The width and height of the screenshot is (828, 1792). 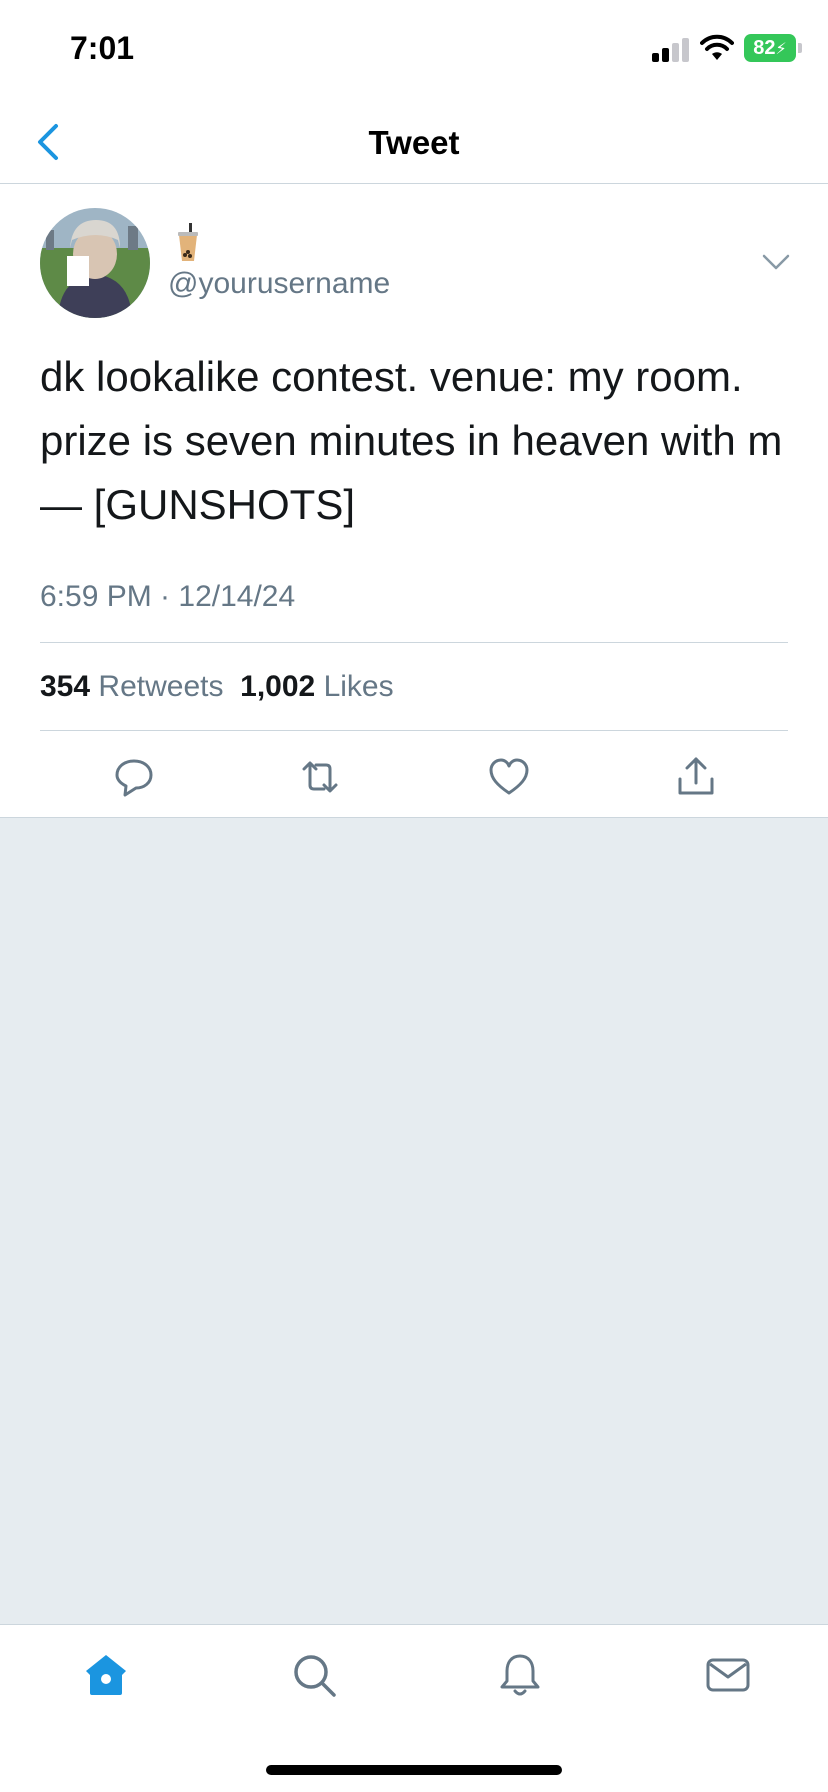 I want to click on battery-level: 82, so click(x=764, y=48).